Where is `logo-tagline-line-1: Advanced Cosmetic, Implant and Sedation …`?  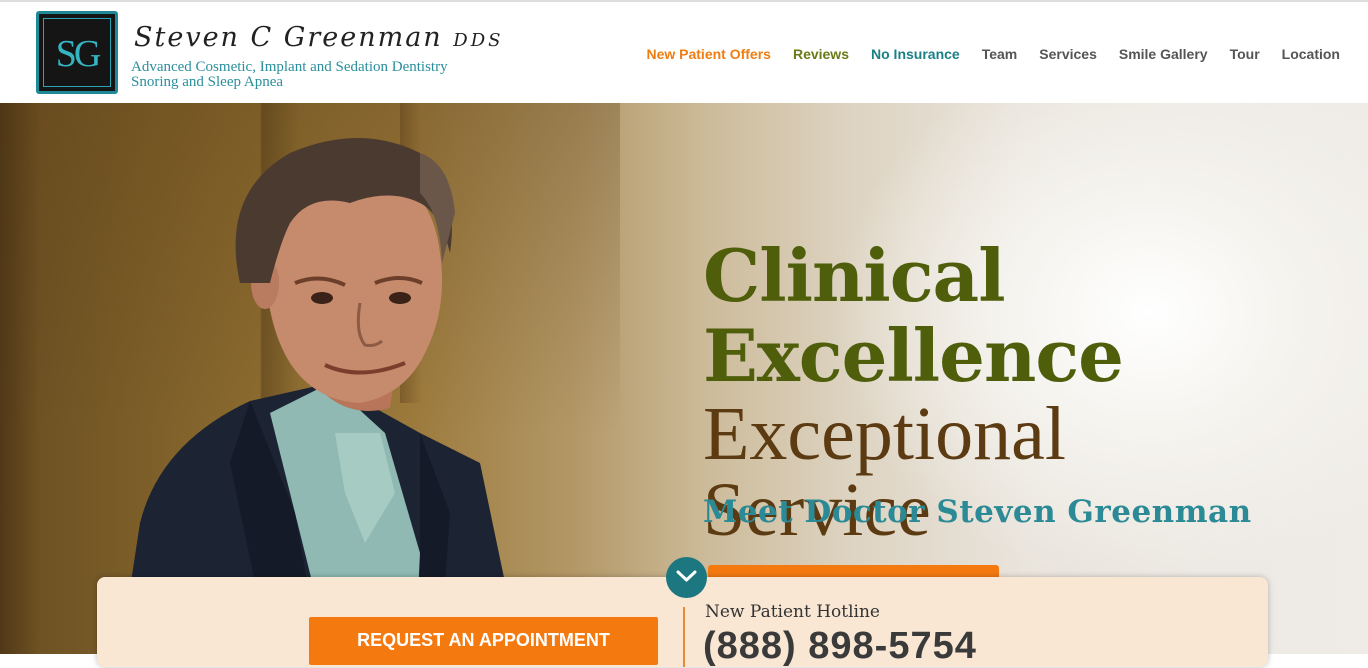 logo-tagline-line-1: Advanced Cosmetic, Implant and Sedation … is located at coordinates (289, 67).